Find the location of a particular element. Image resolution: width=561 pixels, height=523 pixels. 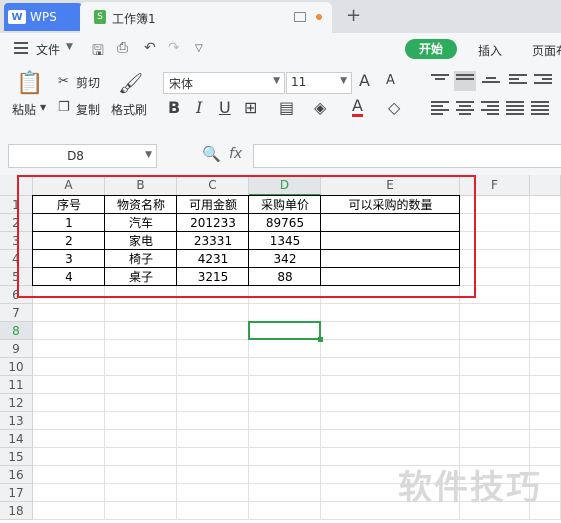

wps-home-tab: W WPS is located at coordinates (32, 17).